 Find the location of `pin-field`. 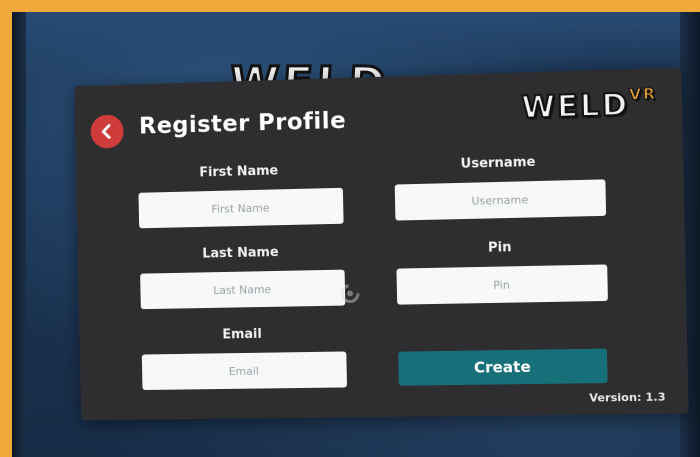

pin-field is located at coordinates (501, 284).